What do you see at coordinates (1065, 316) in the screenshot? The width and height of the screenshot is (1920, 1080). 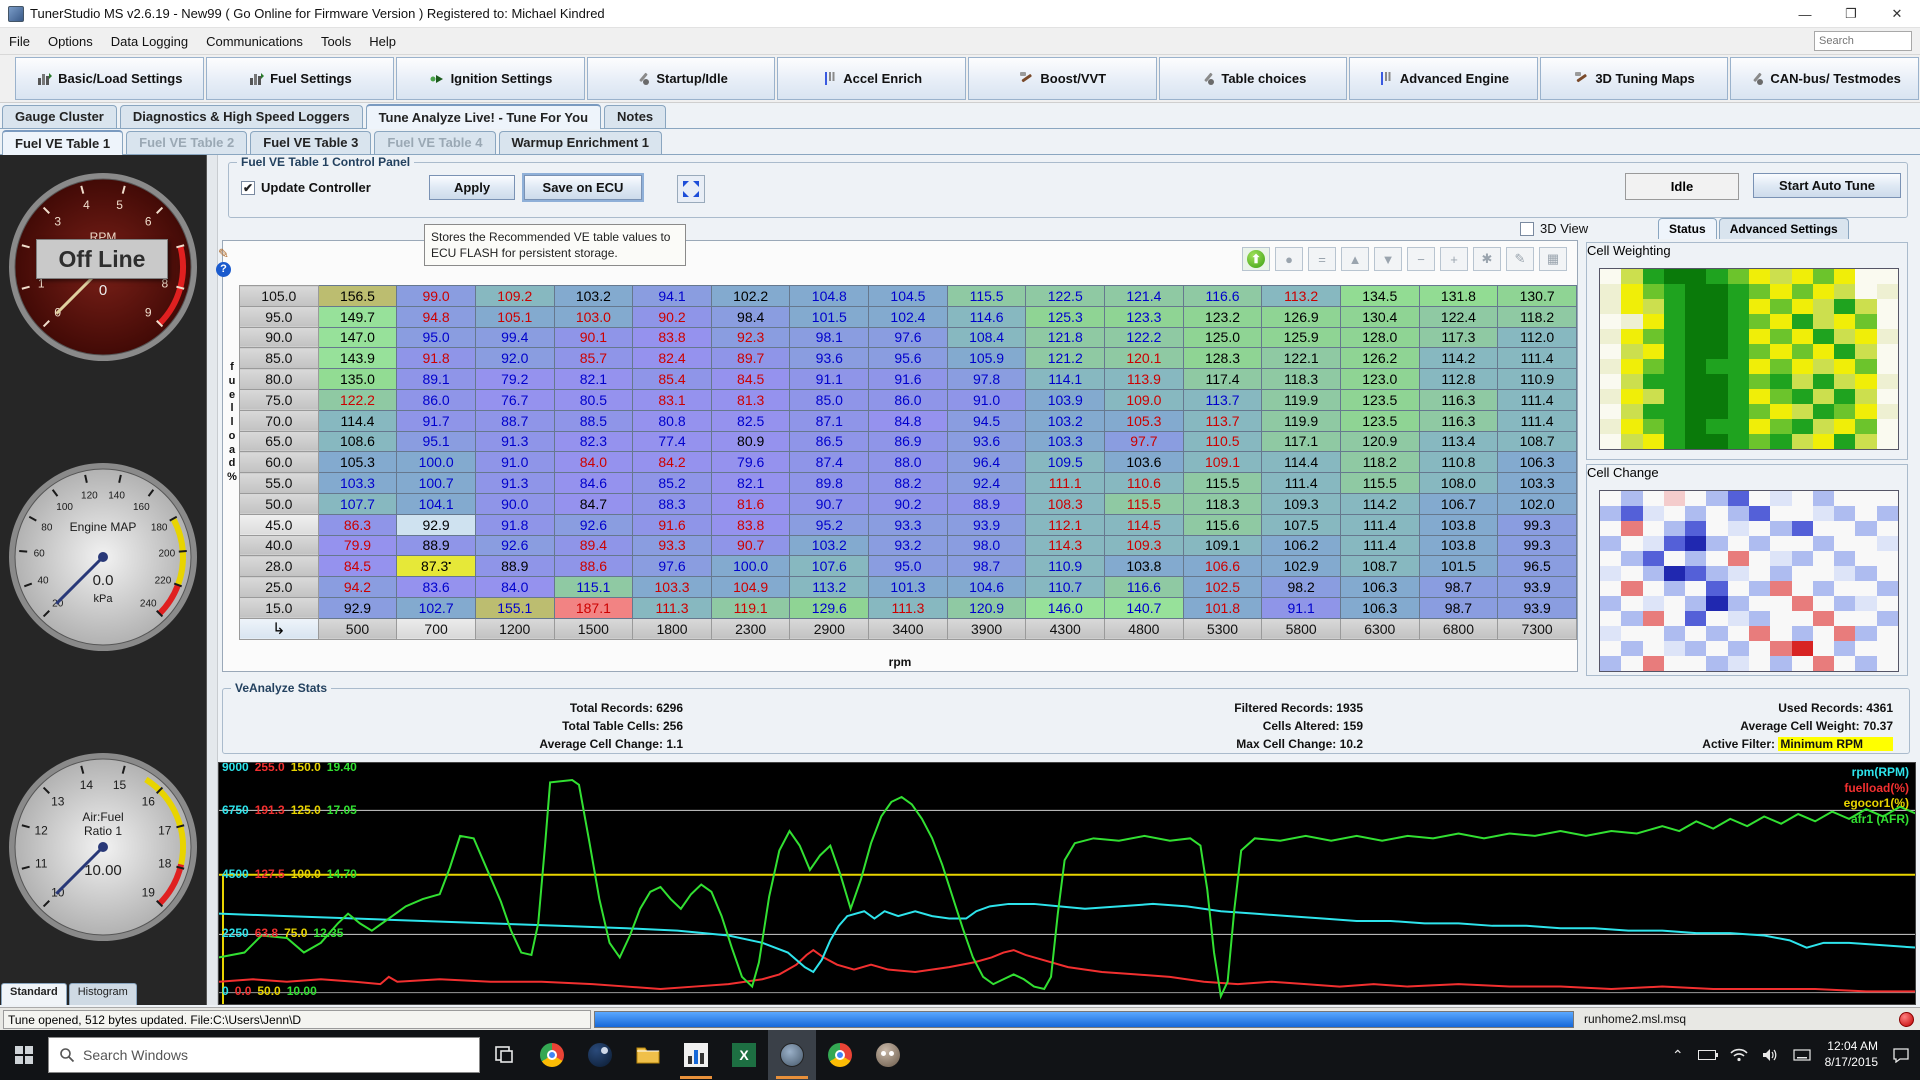 I see `ve-cell: 125.3` at bounding box center [1065, 316].